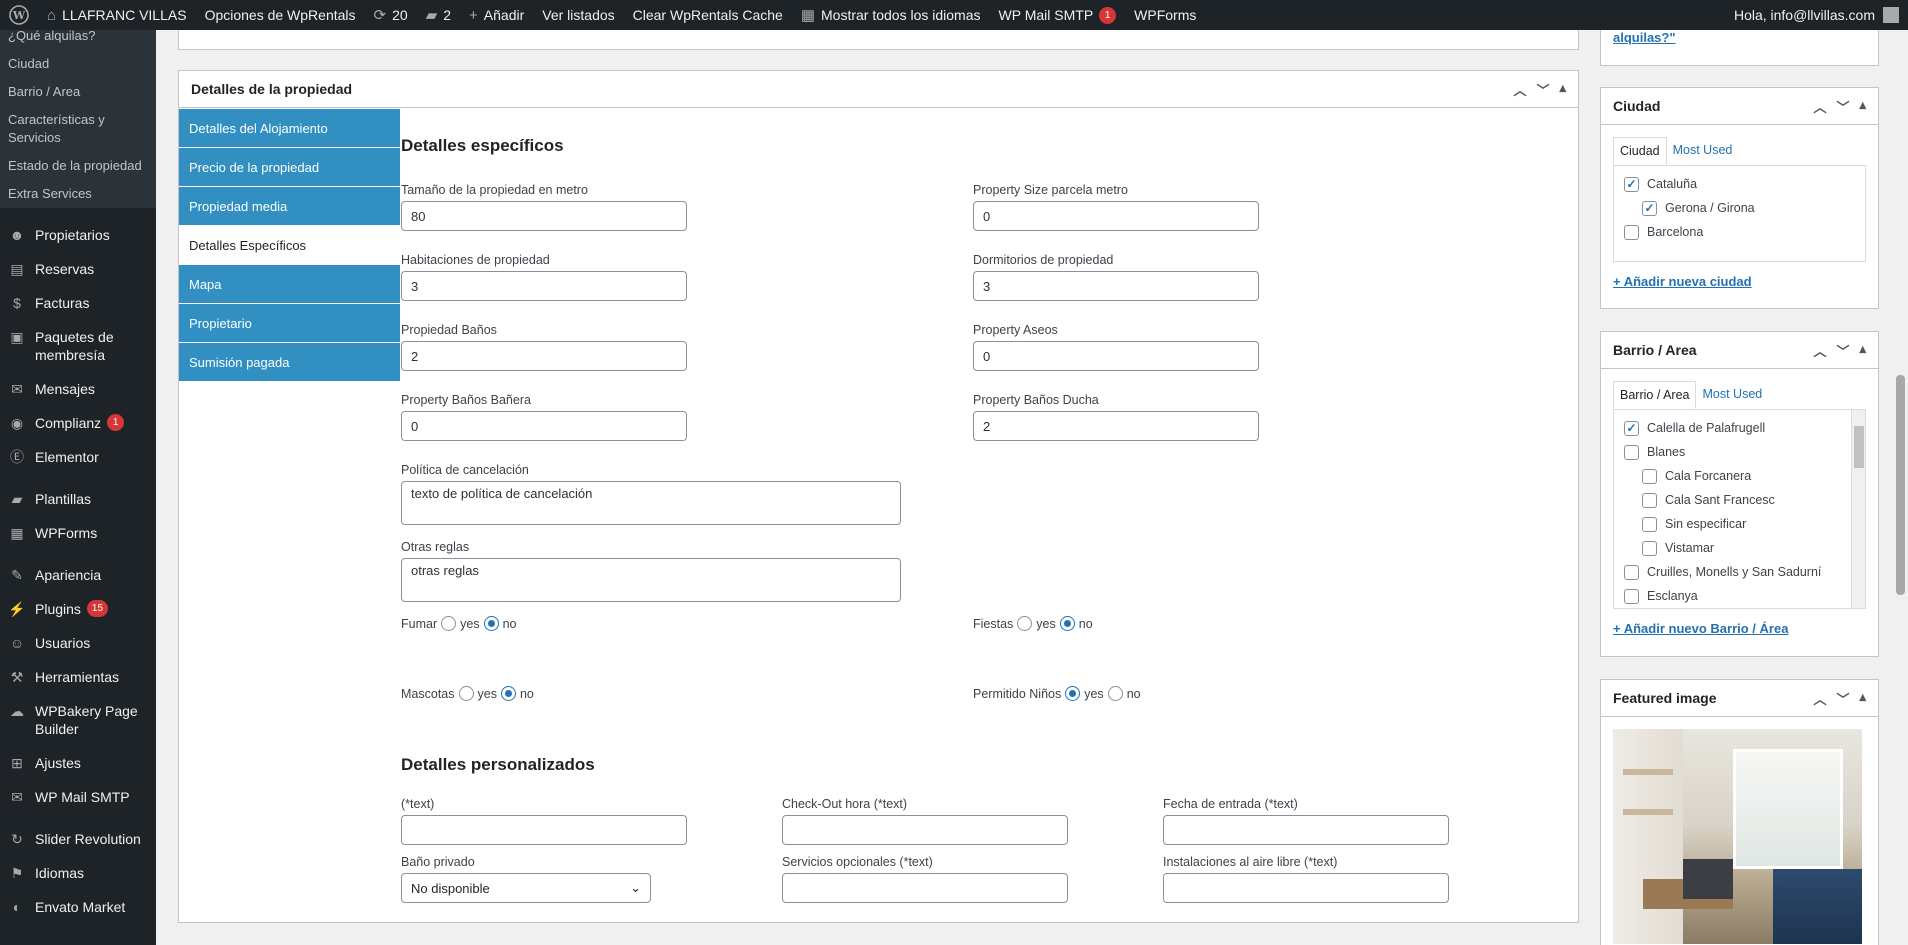 The image size is (1908, 945). Describe the element at coordinates (289, 206) in the screenshot. I see `tab-propiedad-media: Propiedad media` at that location.